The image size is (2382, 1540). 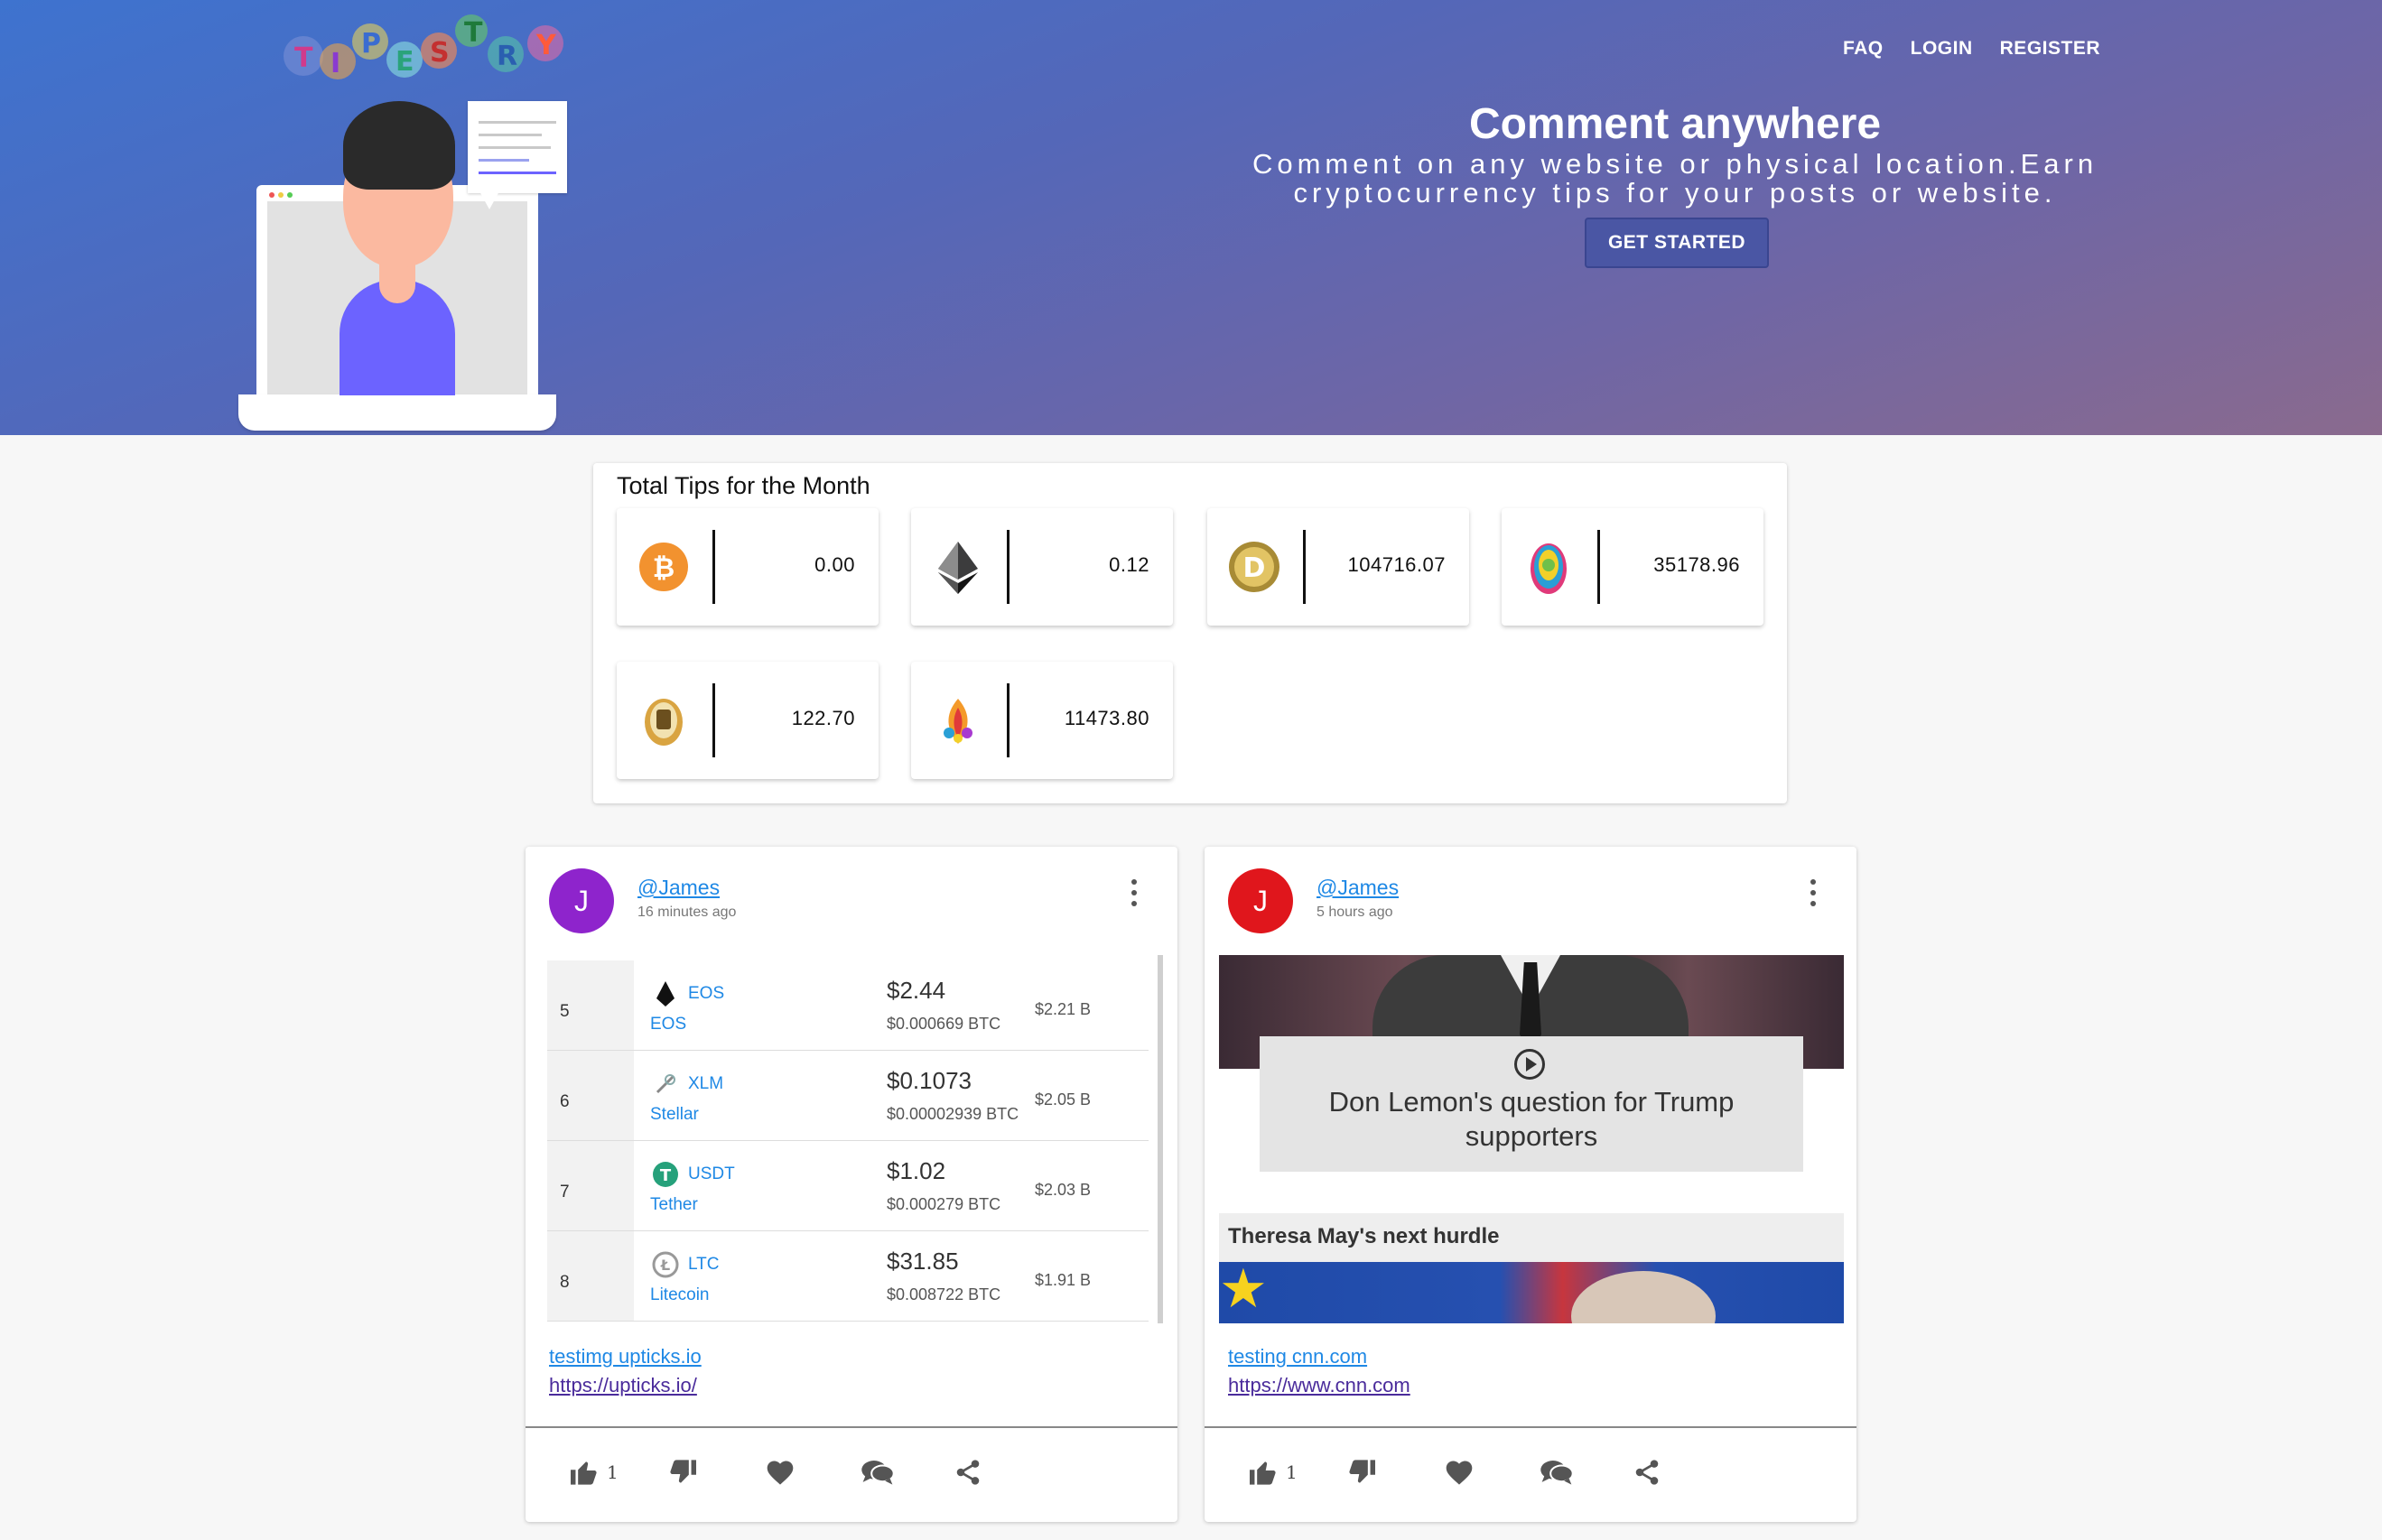 What do you see at coordinates (687, 912) in the screenshot?
I see `post-timestamp: 16 minutes ago` at bounding box center [687, 912].